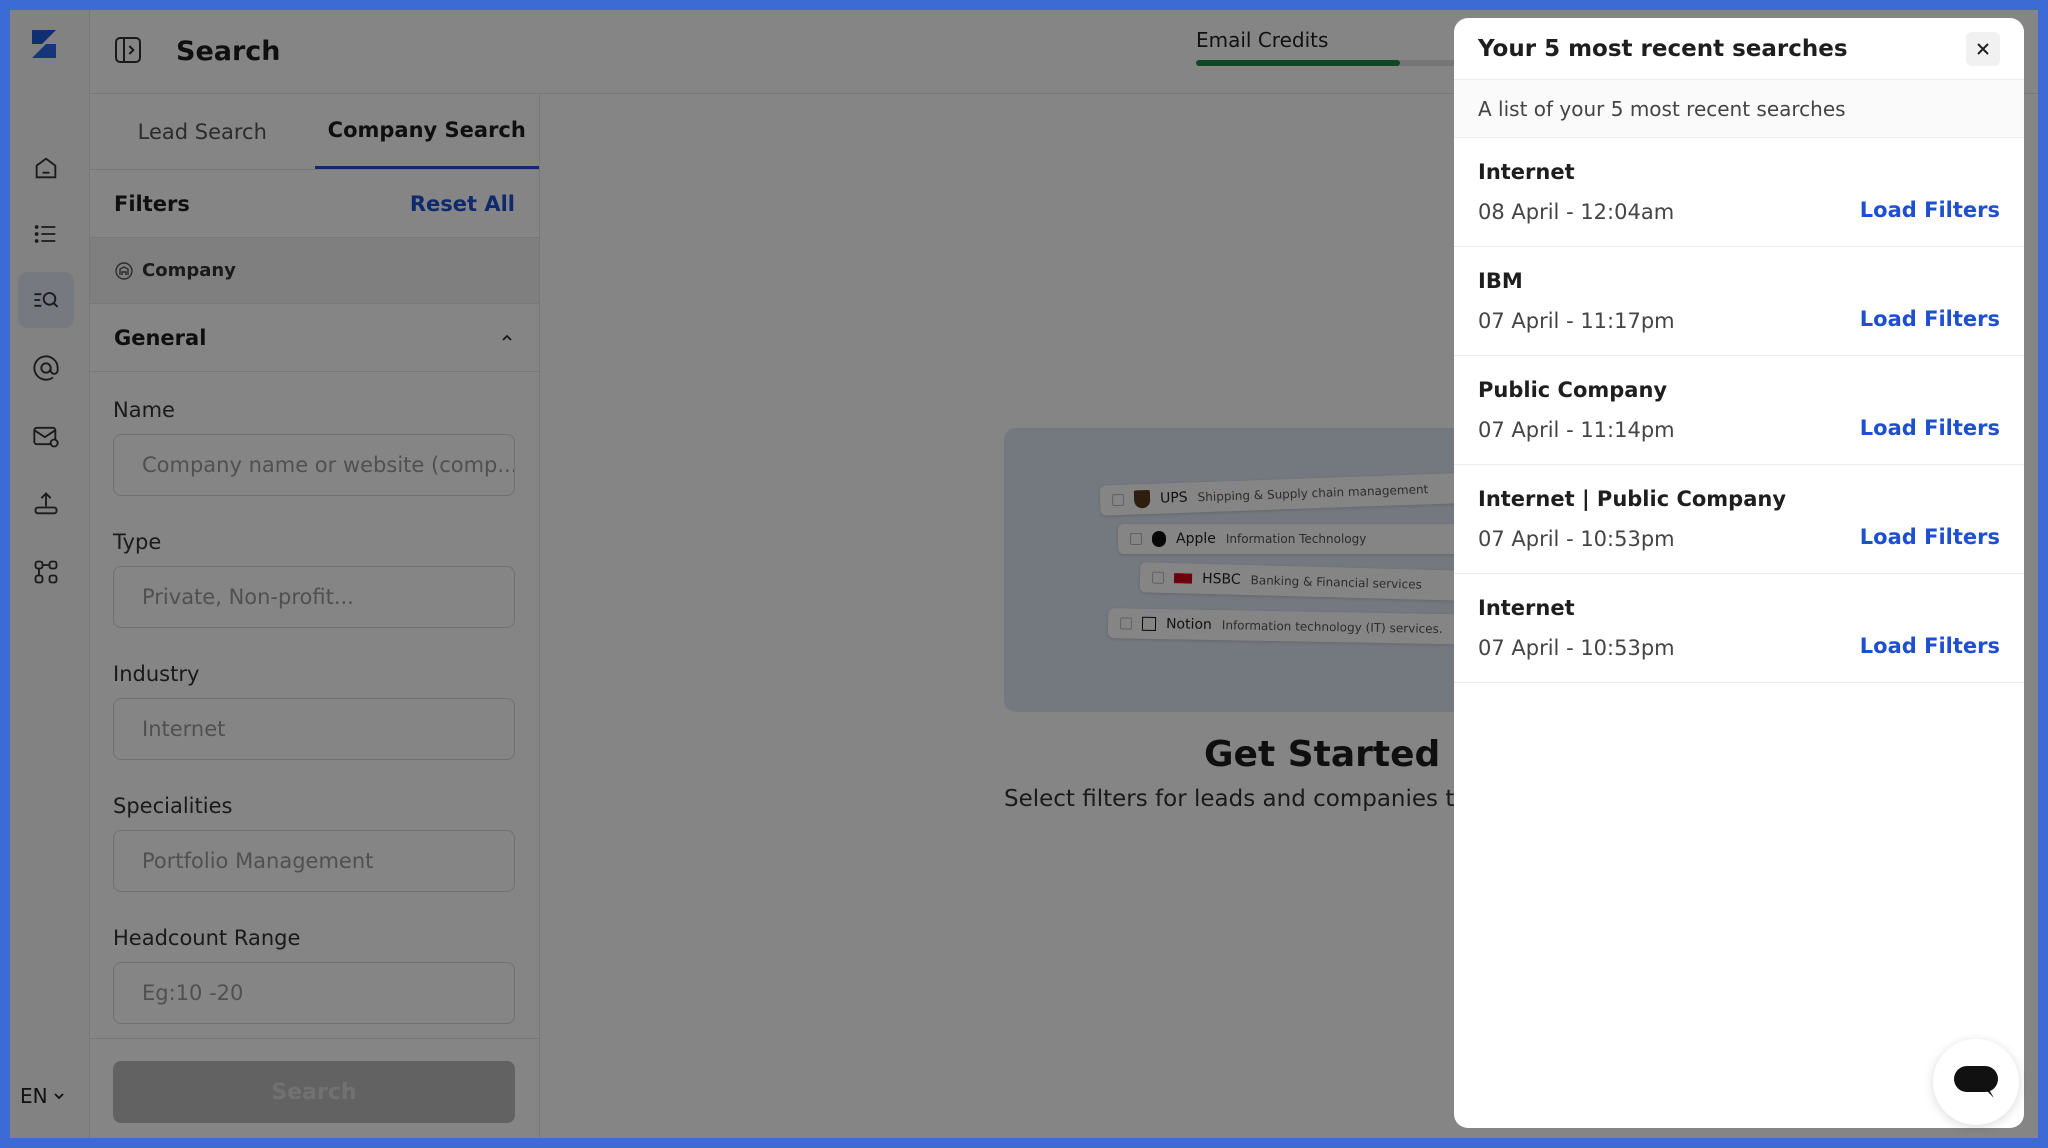 This screenshot has height=1148, width=2048. I want to click on recent-search-item: Internet 07 April - 10:53pm Load Filters, so click(1739, 628).